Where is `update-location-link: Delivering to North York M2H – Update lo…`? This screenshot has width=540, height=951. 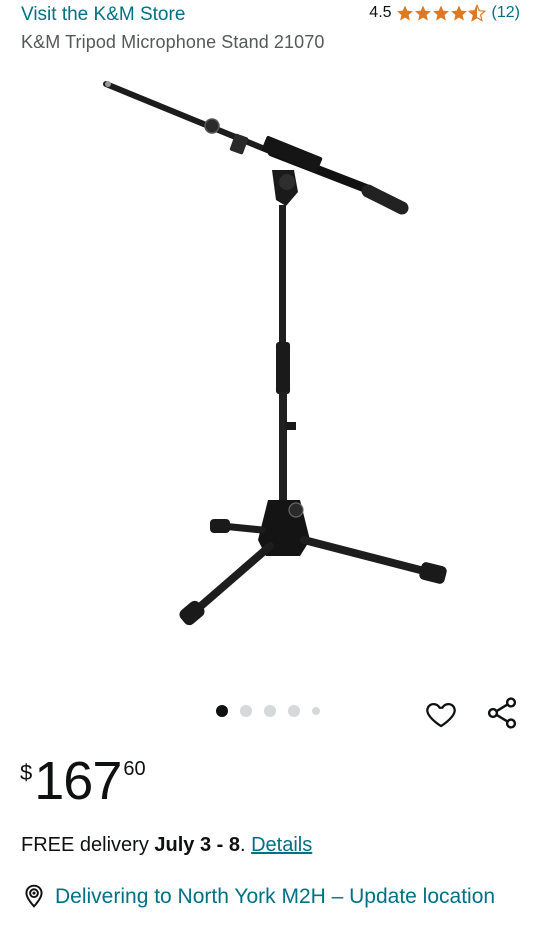 update-location-link: Delivering to North York M2H – Update lo… is located at coordinates (275, 897).